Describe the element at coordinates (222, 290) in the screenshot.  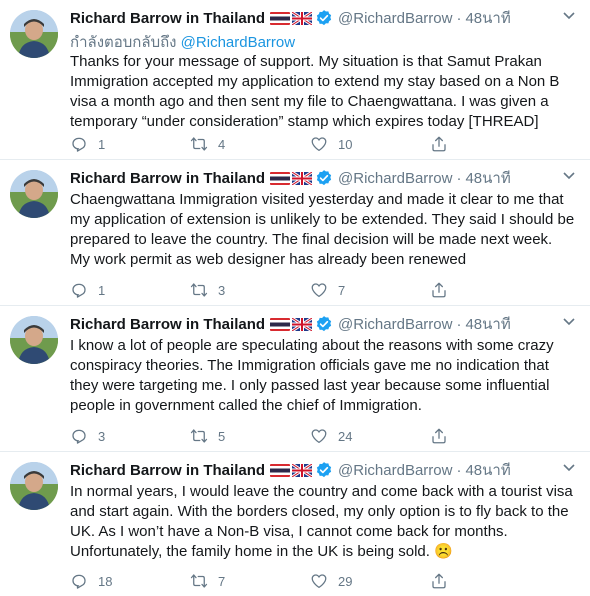
I see `retweet-count: 3` at that location.